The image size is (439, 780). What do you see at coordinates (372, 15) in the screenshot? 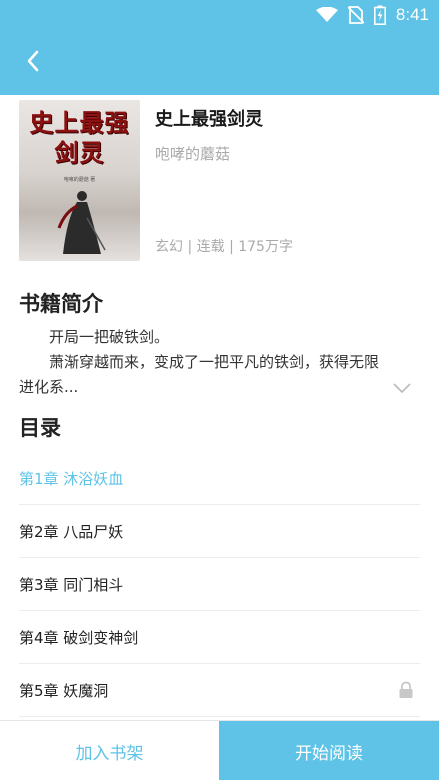
I see `status-icons: 8:41` at bounding box center [372, 15].